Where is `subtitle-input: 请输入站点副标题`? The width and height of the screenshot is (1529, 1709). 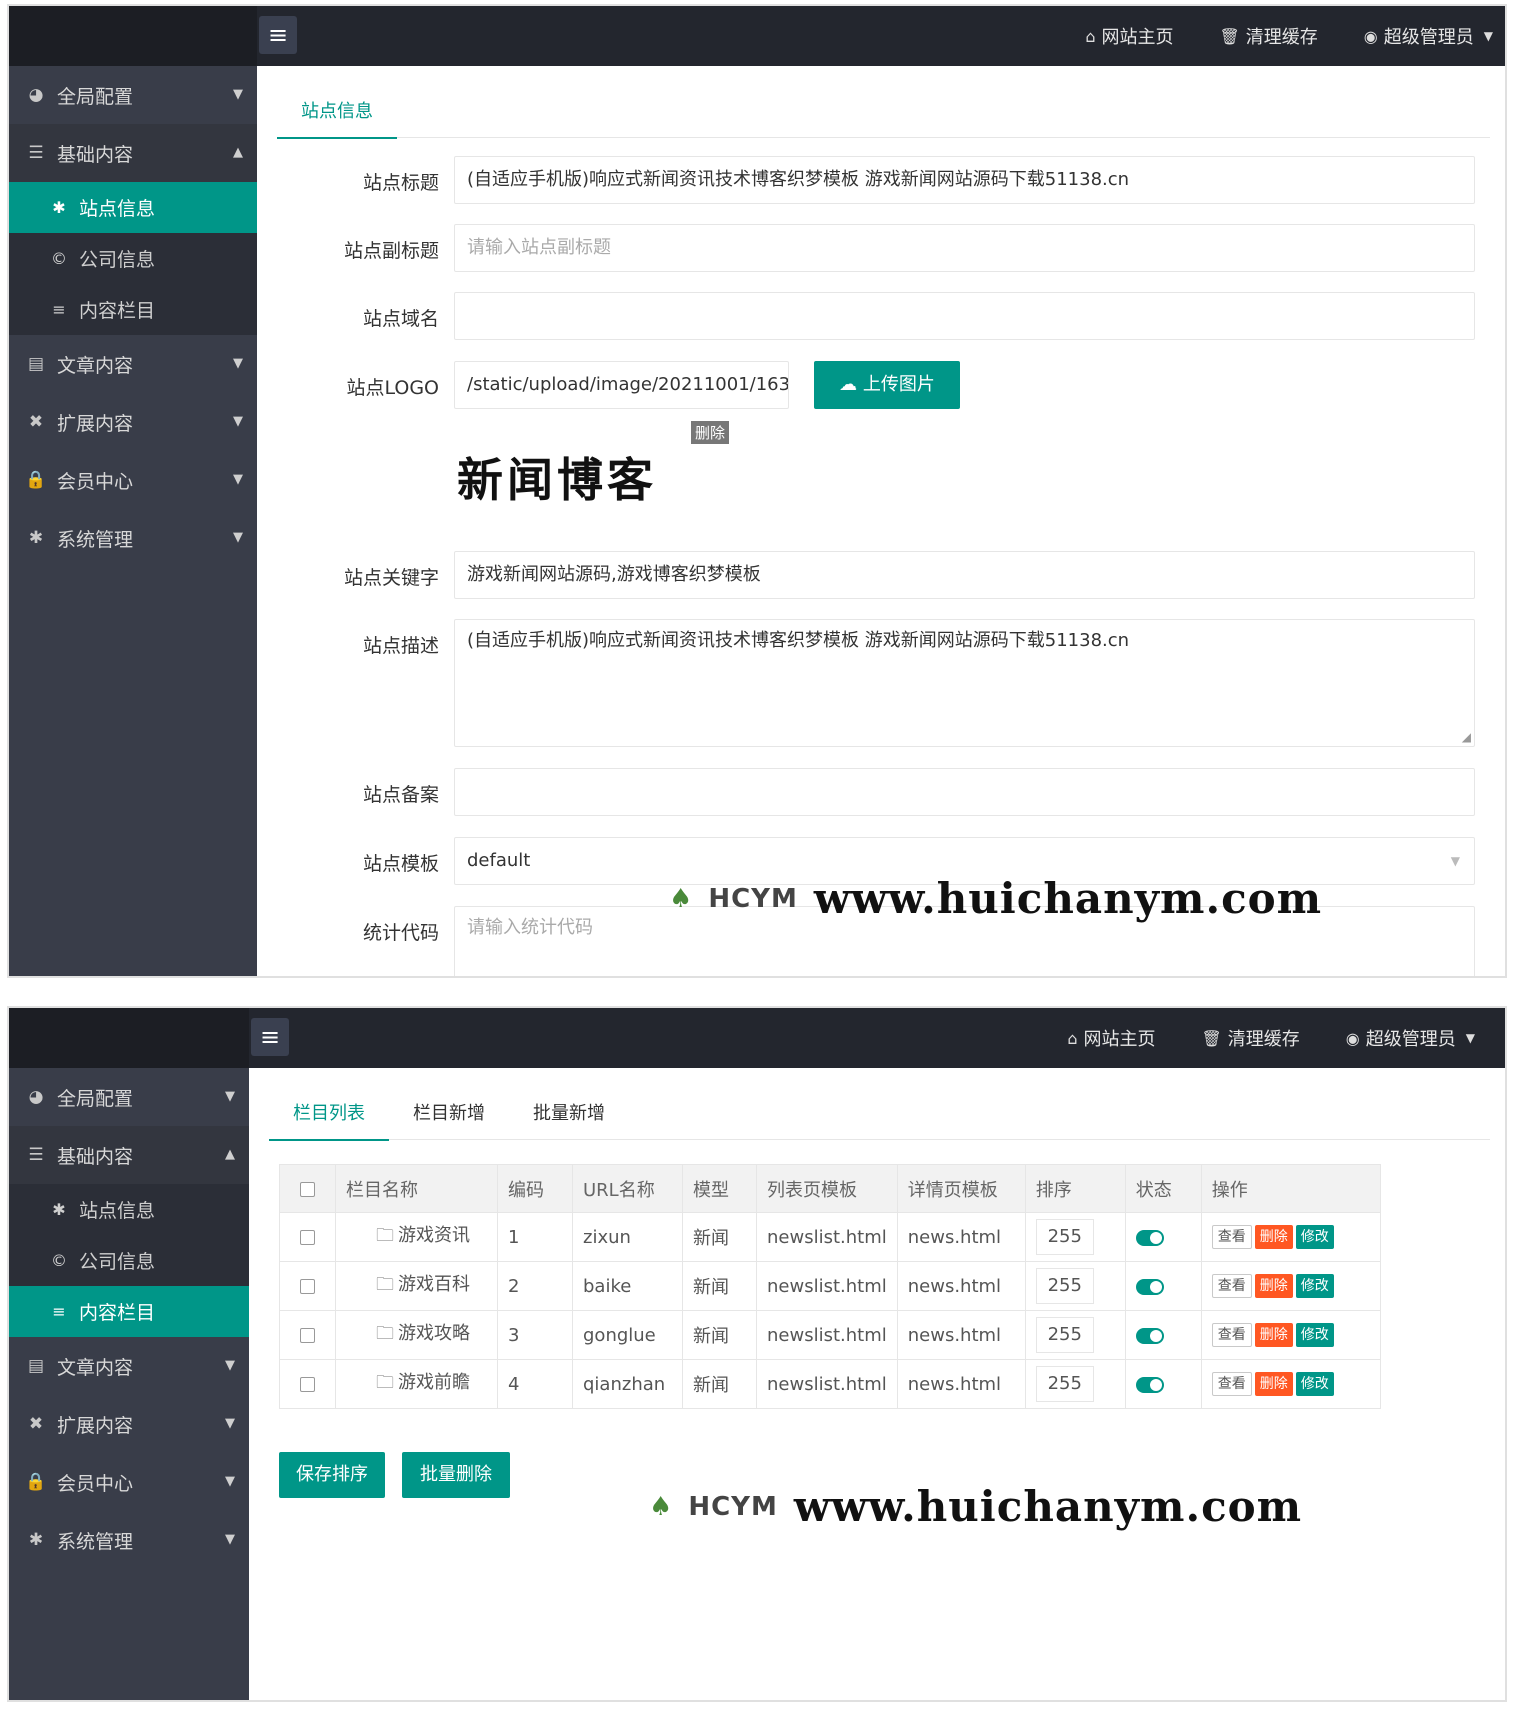 subtitle-input: 请输入站点副标题 is located at coordinates (964, 248).